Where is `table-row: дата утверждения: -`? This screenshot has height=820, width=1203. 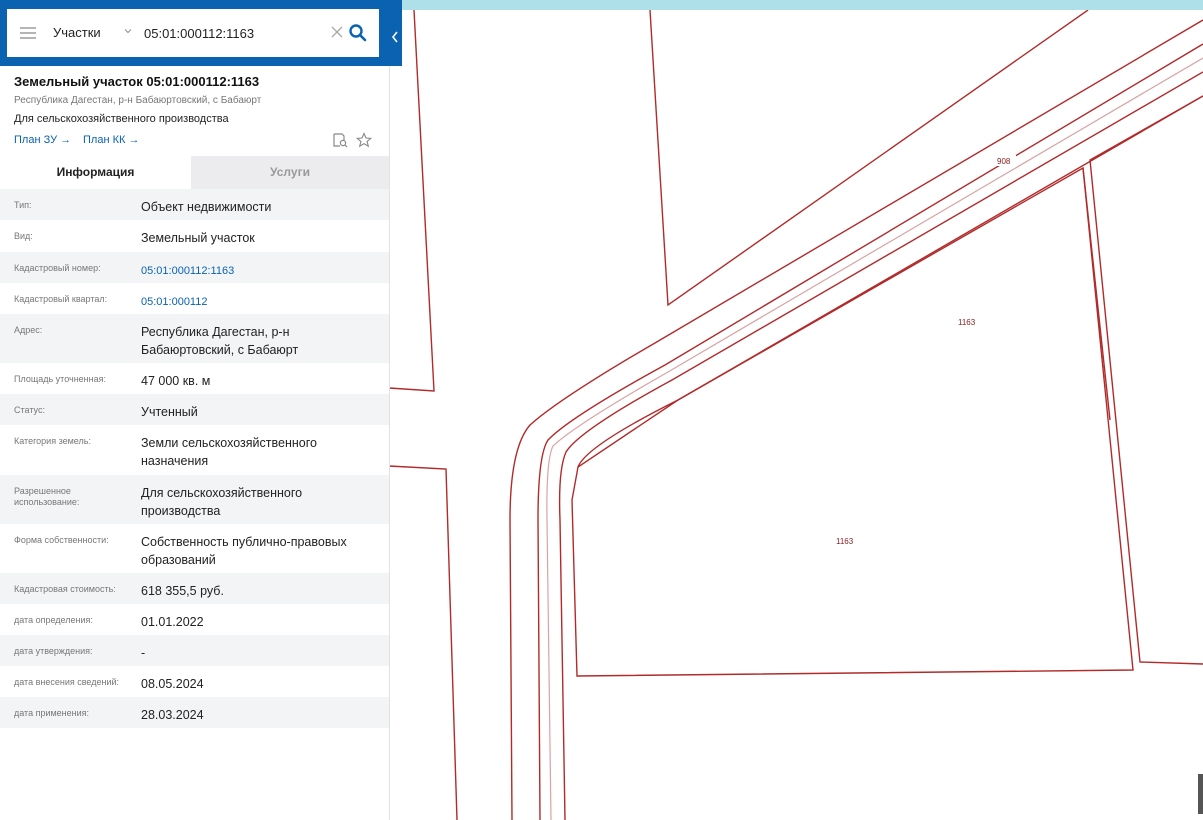 table-row: дата утверждения: - is located at coordinates (194, 650).